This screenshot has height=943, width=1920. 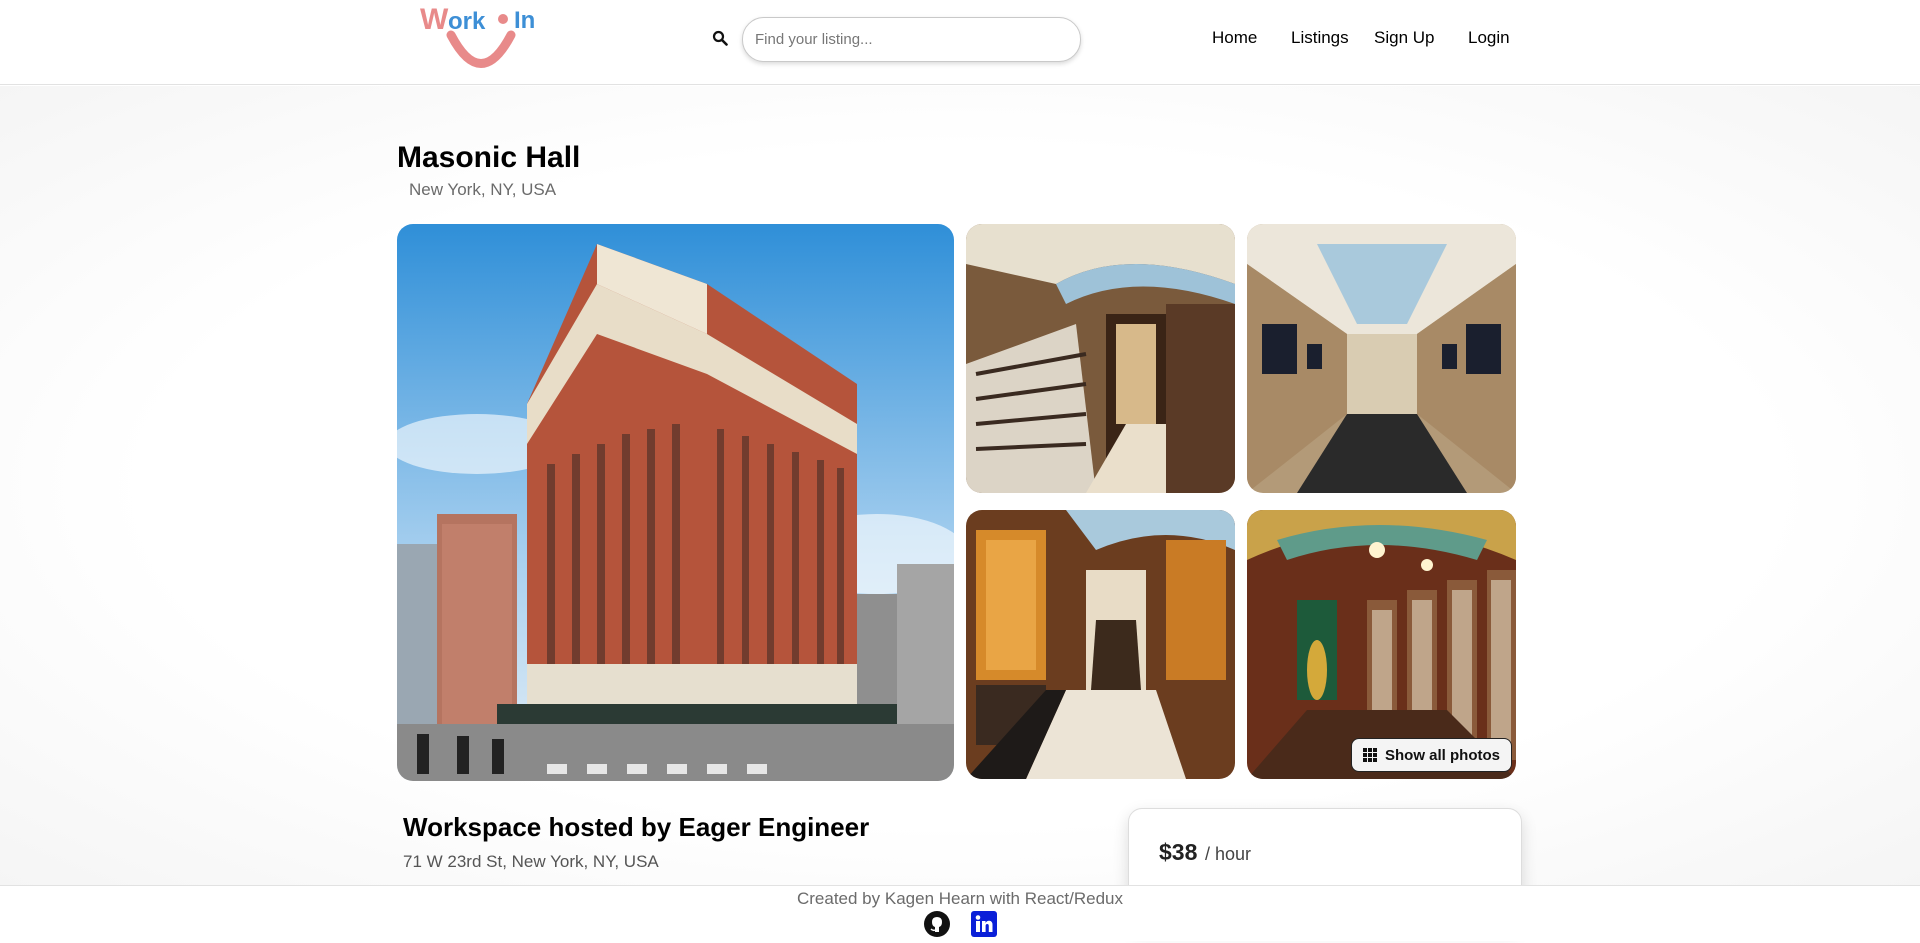 I want to click on linkedin-icon, so click(x=984, y=924).